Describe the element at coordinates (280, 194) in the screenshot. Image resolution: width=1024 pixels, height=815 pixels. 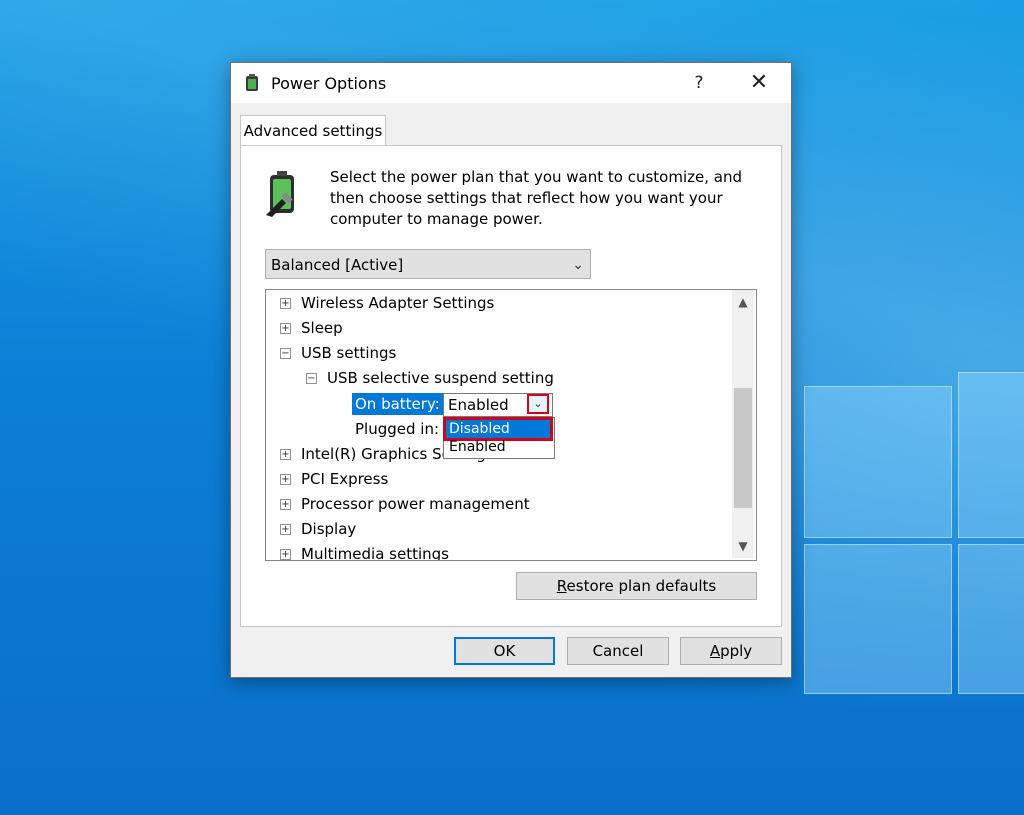
I see `battery-plug-icon` at that location.